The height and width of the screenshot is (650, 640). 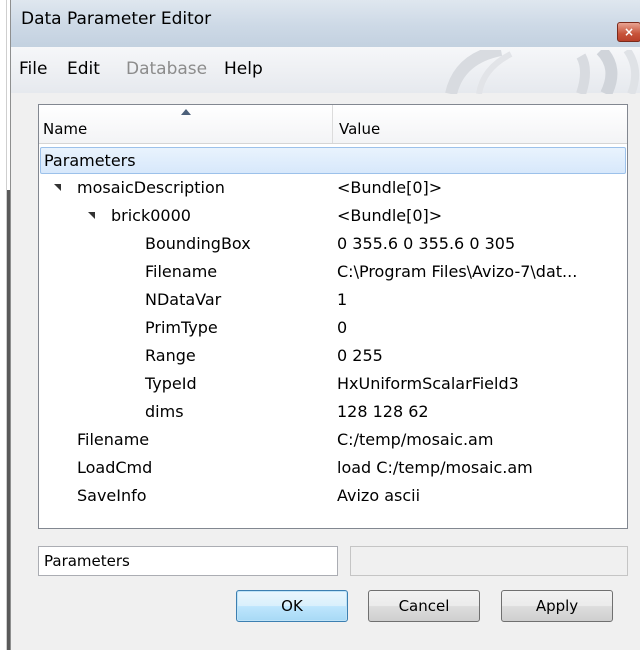 What do you see at coordinates (171, 383) in the screenshot?
I see `row-name: TypeId` at bounding box center [171, 383].